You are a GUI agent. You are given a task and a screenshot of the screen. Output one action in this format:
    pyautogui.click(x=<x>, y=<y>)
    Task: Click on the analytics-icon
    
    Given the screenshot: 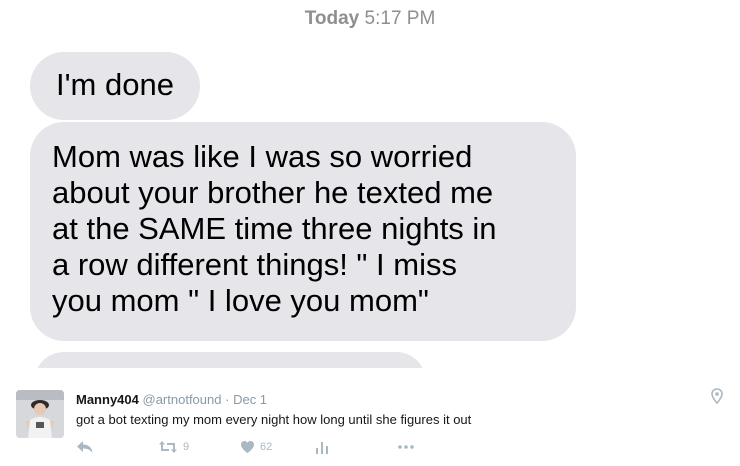 What is the action you would take?
    pyautogui.click(x=322, y=447)
    